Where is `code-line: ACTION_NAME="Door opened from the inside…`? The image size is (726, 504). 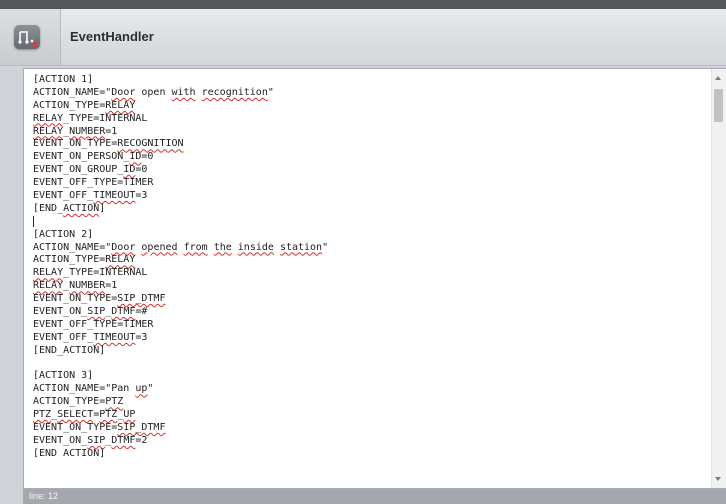
code-line: ACTION_NAME="Door opened from the inside… is located at coordinates (363, 248).